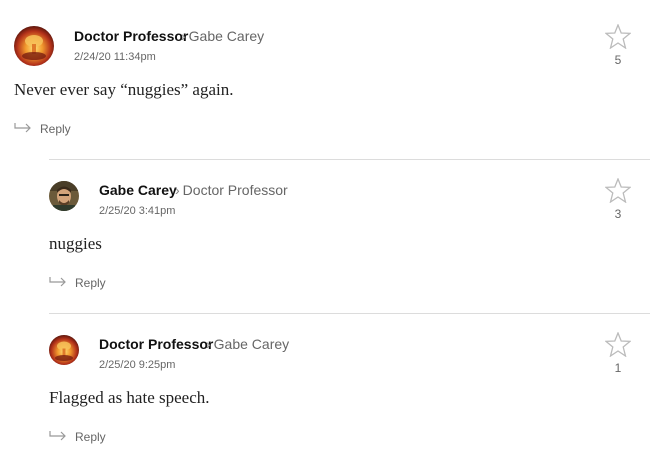  I want to click on comment-author: Gabe Carey, so click(138, 190).